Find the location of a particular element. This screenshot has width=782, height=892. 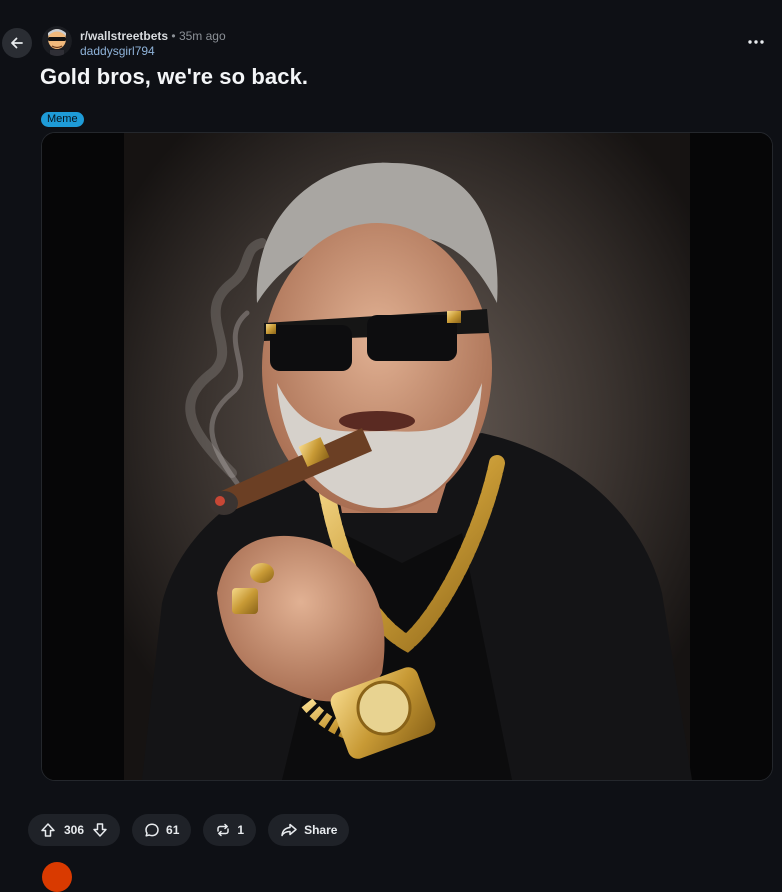

comment-icon is located at coordinates (152, 830).